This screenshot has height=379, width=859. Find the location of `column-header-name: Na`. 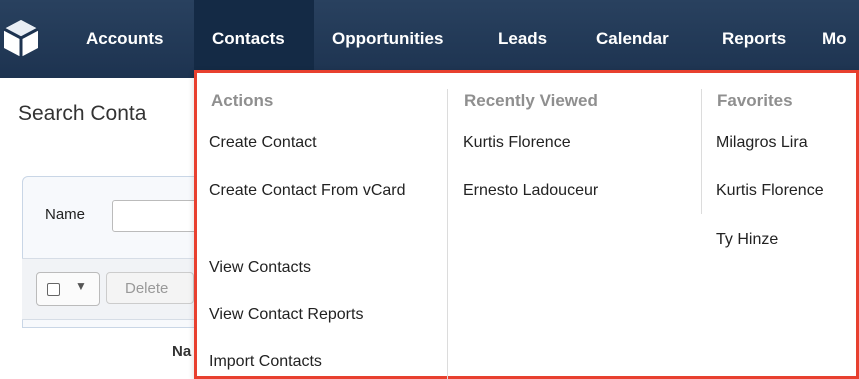

column-header-name: Na is located at coordinates (181, 351).